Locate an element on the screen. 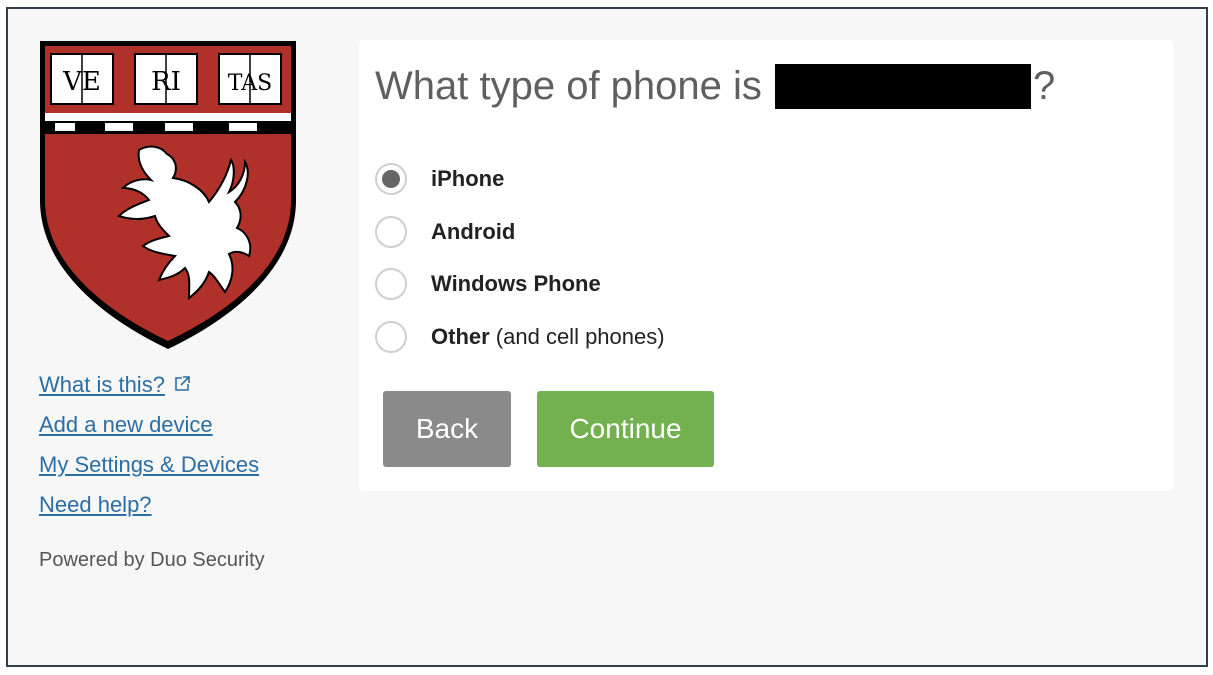 The height and width of the screenshot is (675, 1213). option-android-label: Android is located at coordinates (473, 231).